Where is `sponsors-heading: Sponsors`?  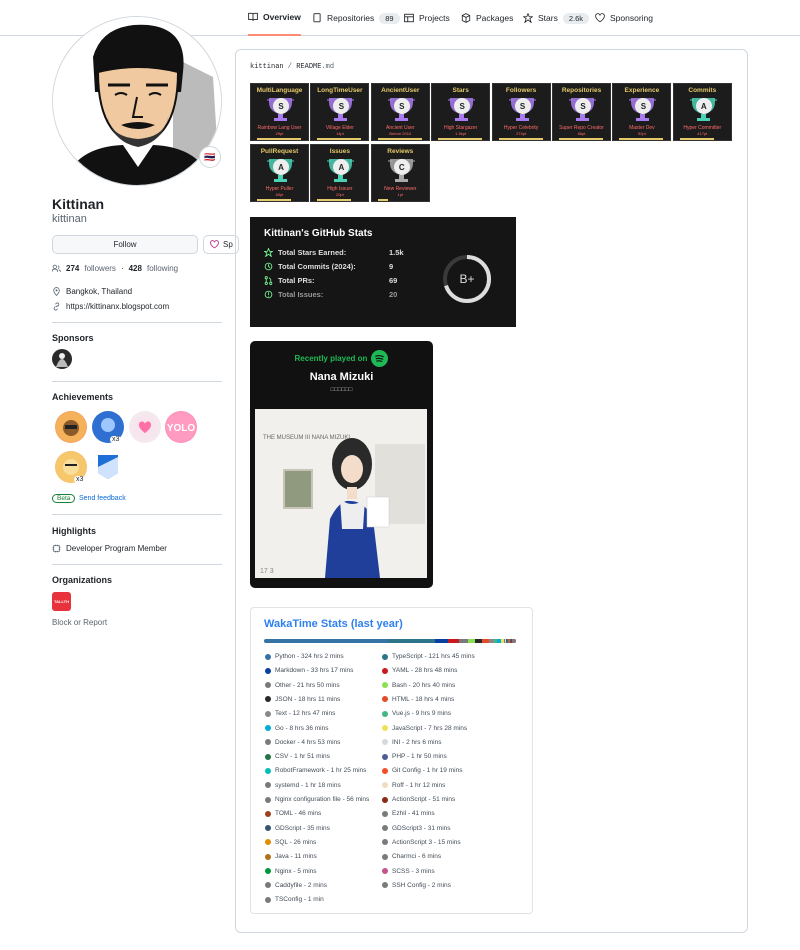 sponsors-heading: Sponsors is located at coordinates (73, 338).